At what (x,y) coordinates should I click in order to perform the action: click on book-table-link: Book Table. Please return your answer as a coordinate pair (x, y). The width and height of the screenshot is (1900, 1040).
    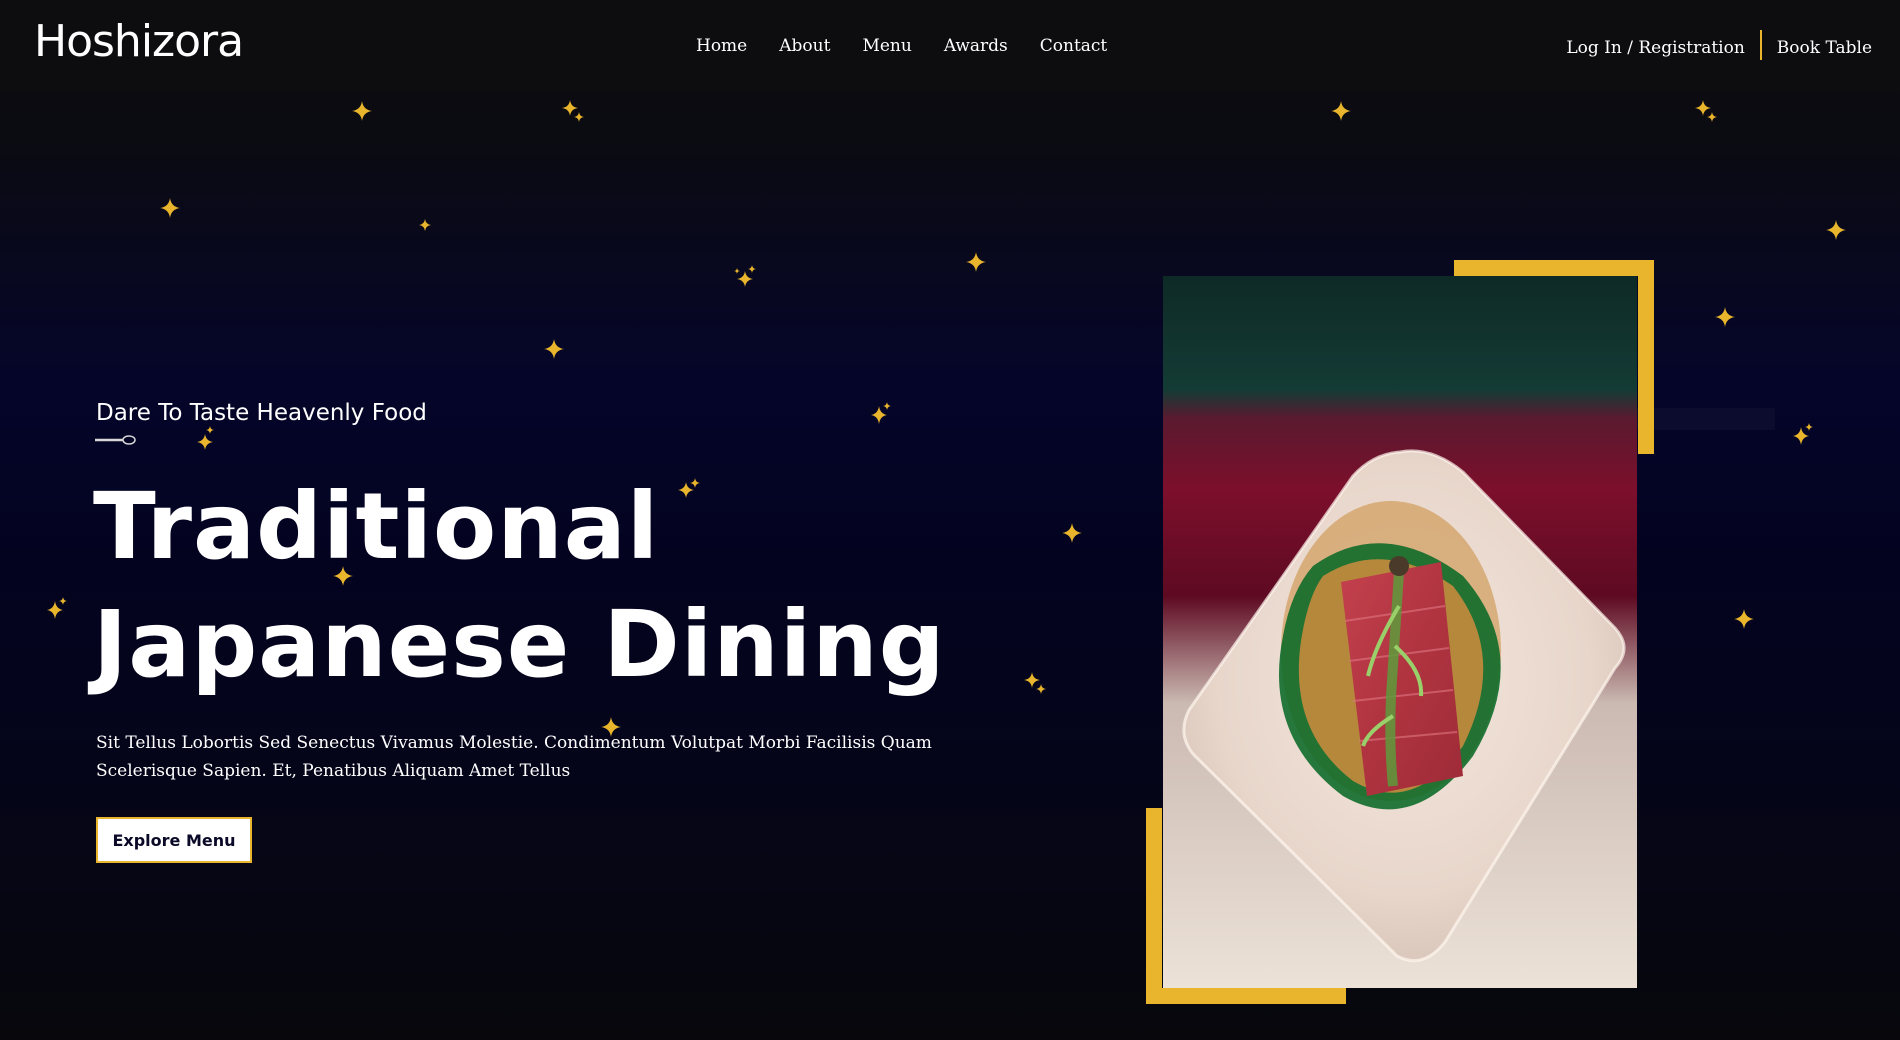
    Looking at the image, I should click on (1824, 45).